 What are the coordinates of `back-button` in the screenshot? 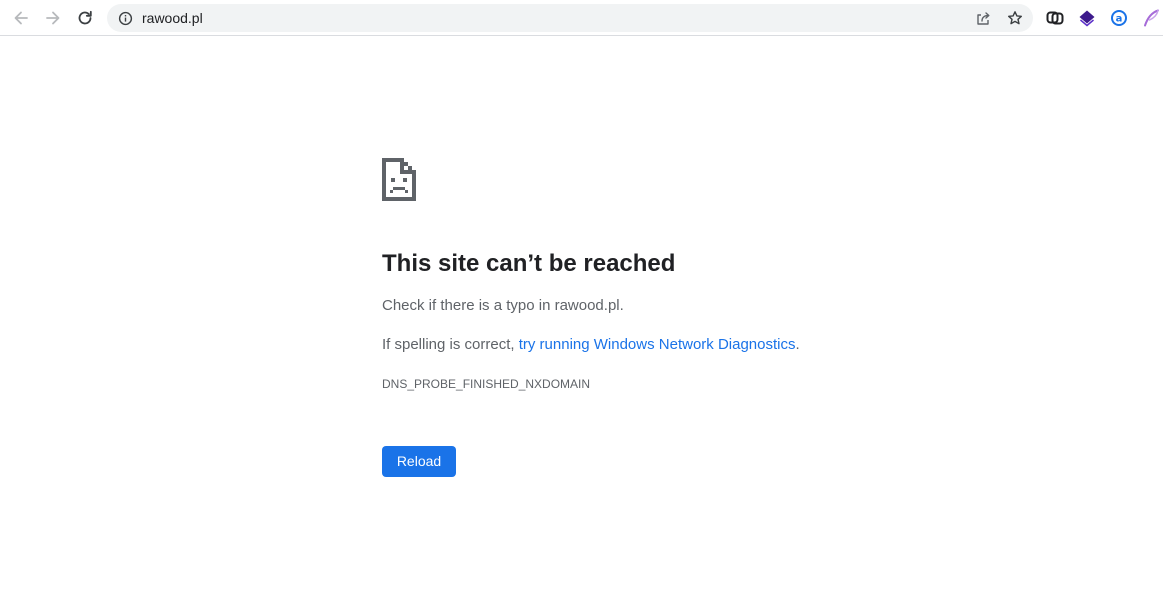 It's located at (21, 18).